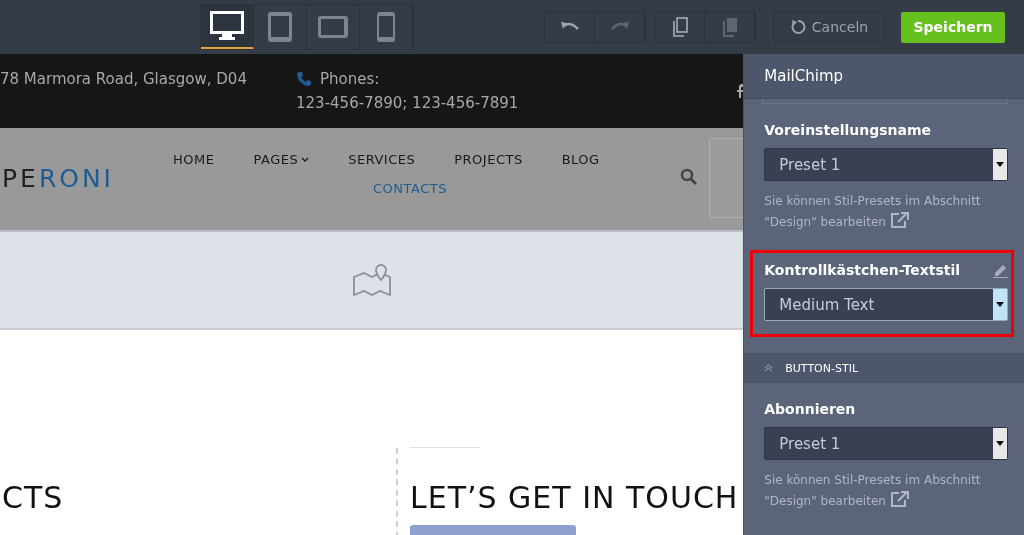  I want to click on section-heading: LET’S GET IN TOUCH, so click(574, 497).